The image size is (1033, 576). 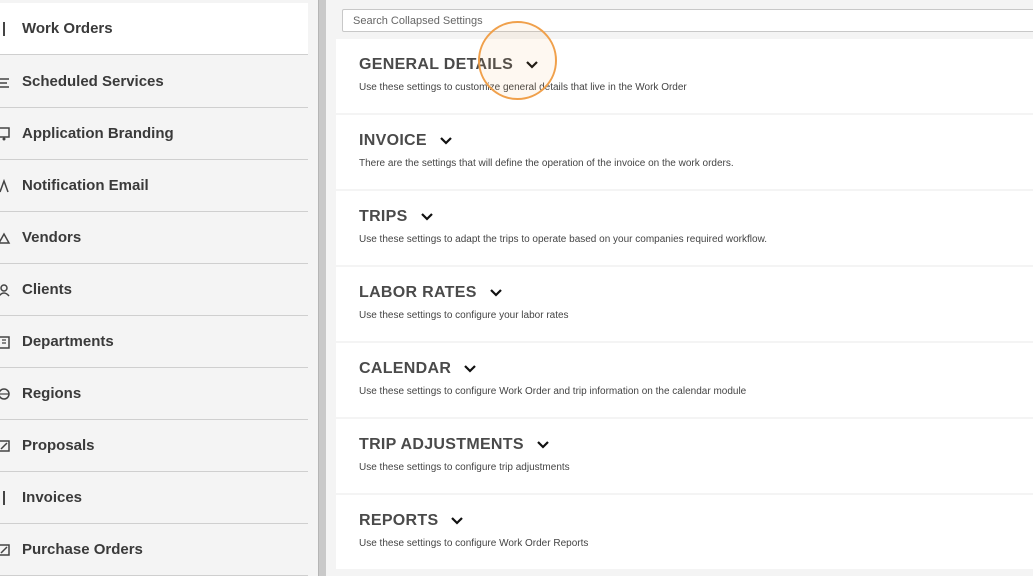 I want to click on calendar-icon, so click(x=6, y=82).